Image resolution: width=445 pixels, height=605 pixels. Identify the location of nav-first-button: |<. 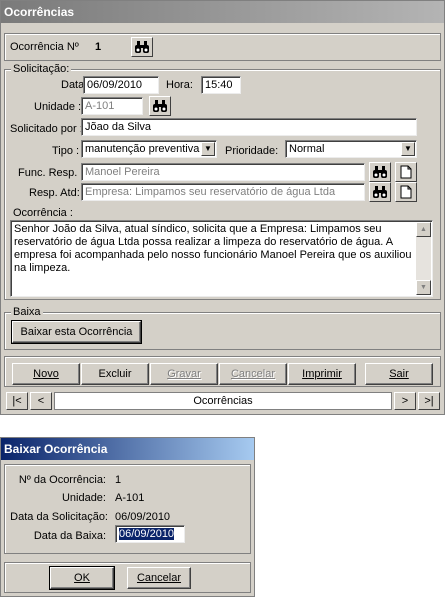
(17, 401).